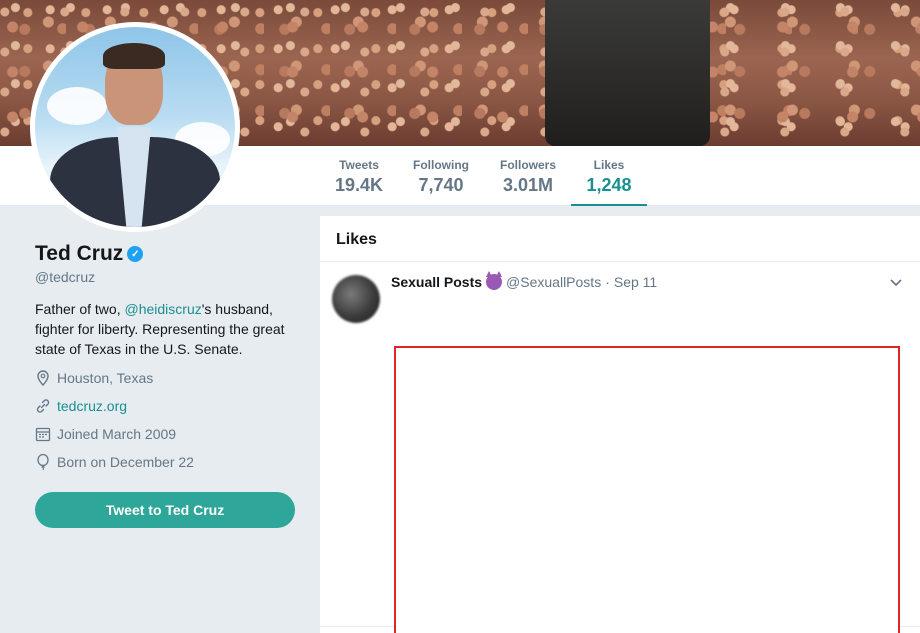 The height and width of the screenshot is (633, 920). What do you see at coordinates (528, 185) in the screenshot?
I see `nav-count: 3.01M` at bounding box center [528, 185].